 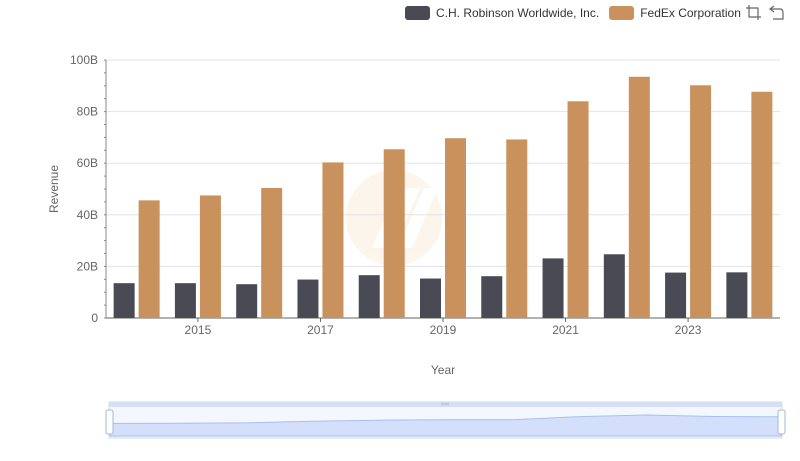 I want to click on bar-fedex-2022, so click(x=639, y=197).